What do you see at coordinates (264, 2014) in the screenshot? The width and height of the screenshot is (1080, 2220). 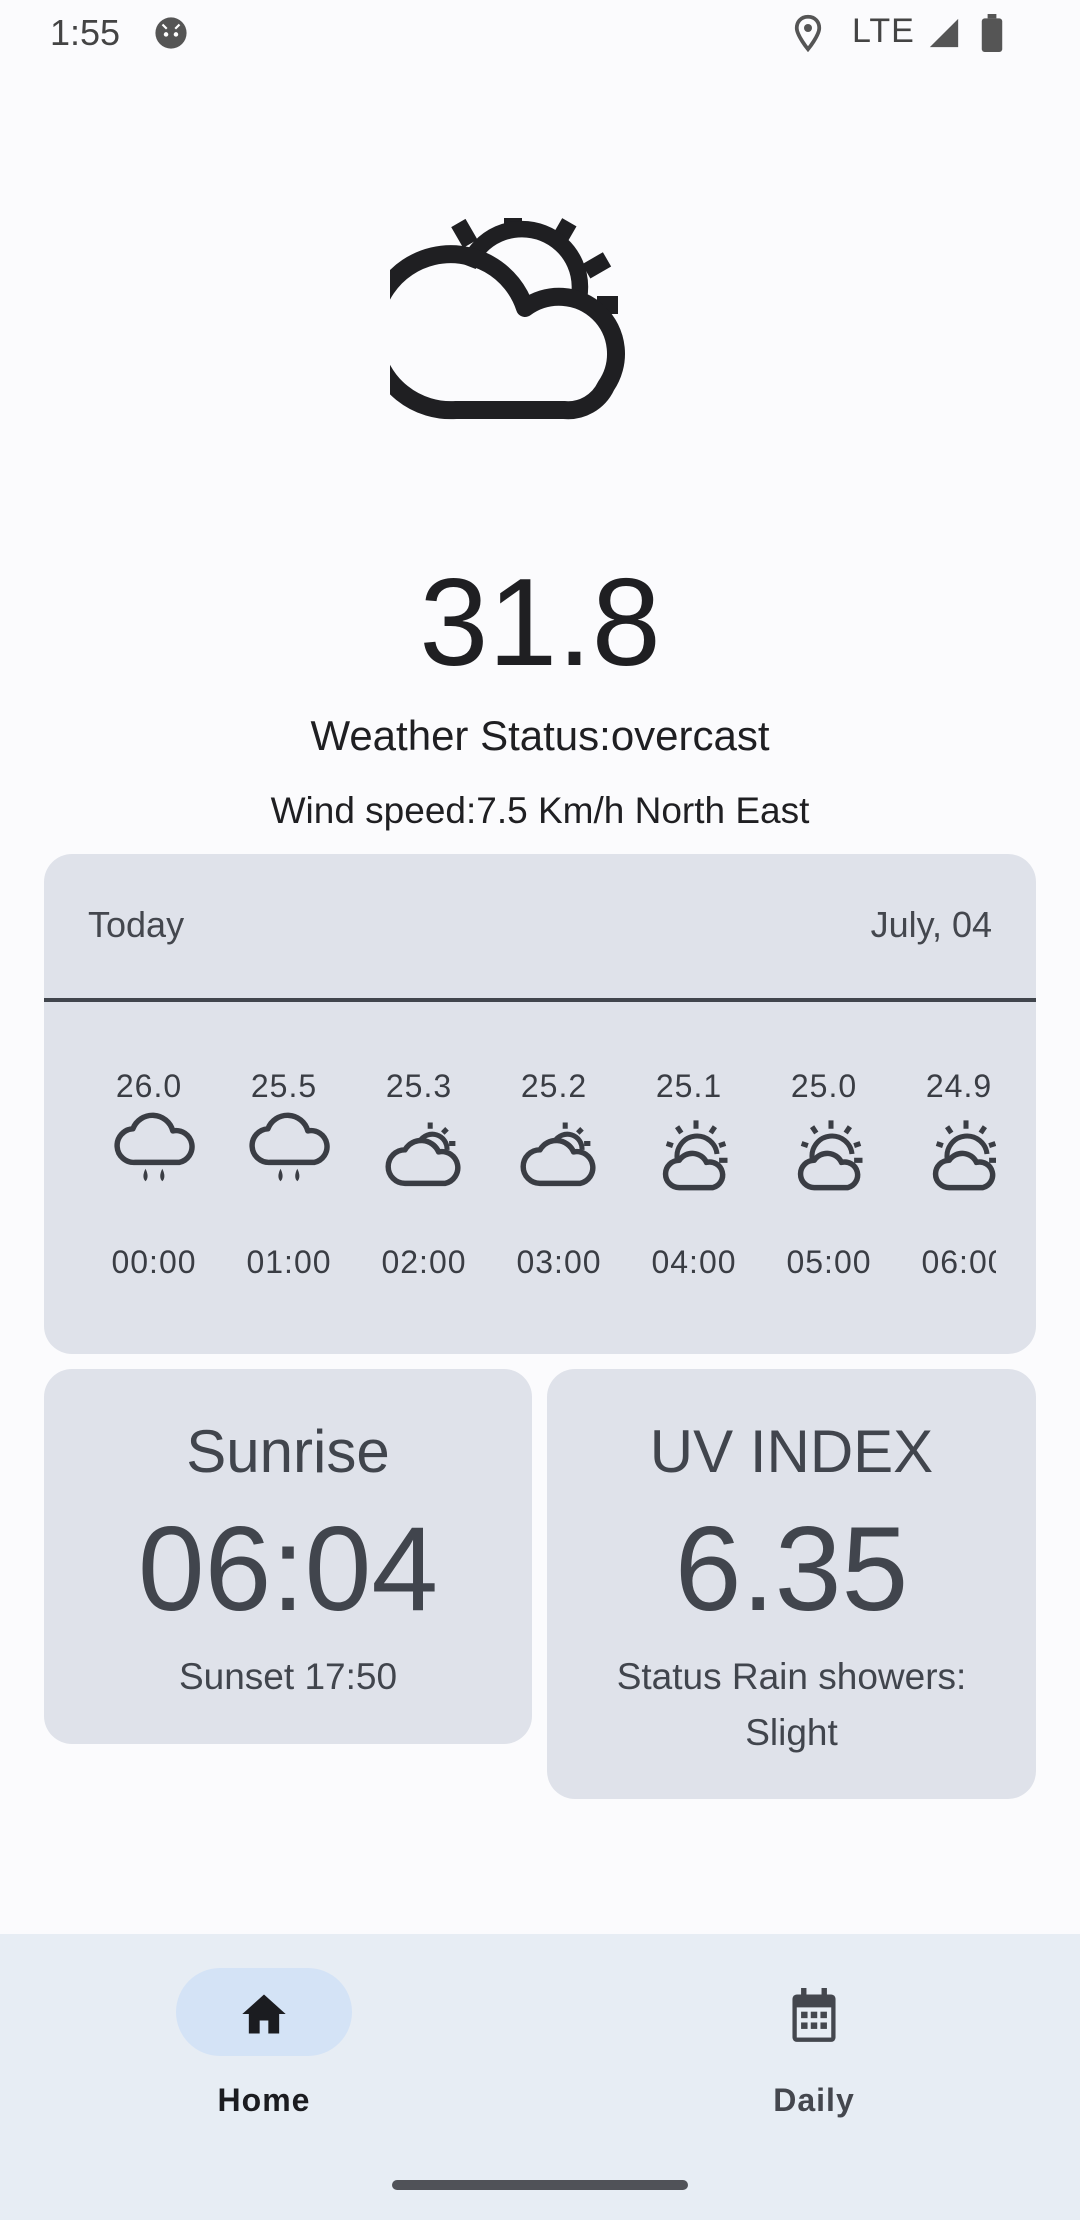 I see `home-icon` at bounding box center [264, 2014].